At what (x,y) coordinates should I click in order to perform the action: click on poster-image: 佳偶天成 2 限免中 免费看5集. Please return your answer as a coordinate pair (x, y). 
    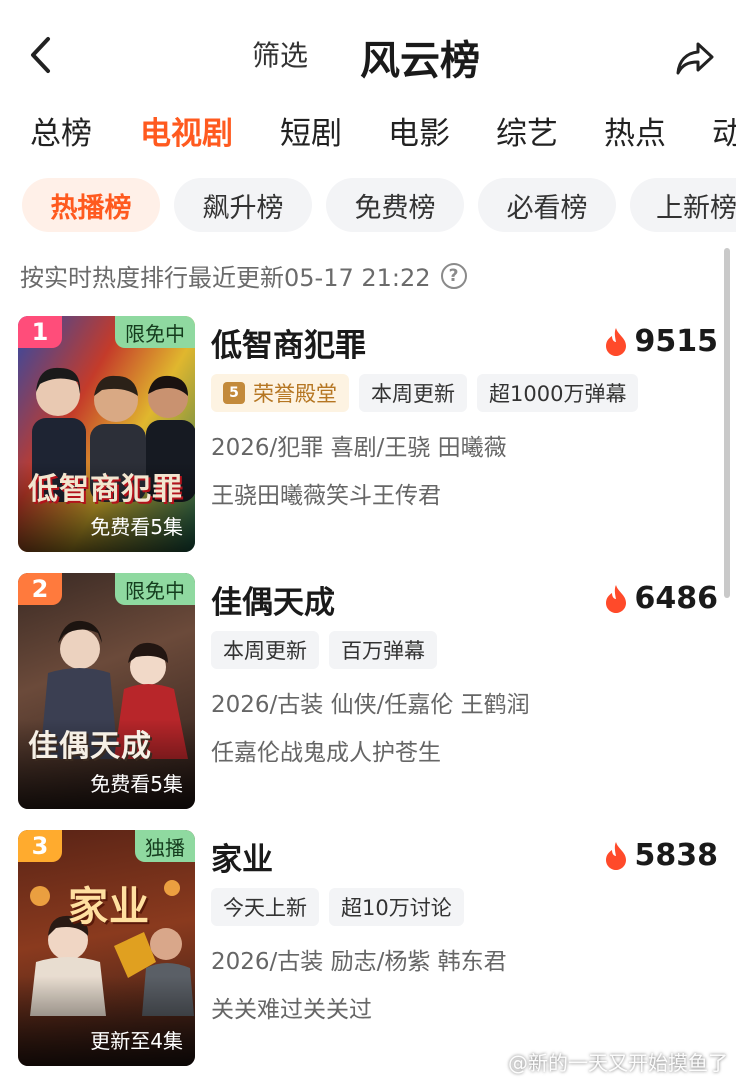
    Looking at the image, I should click on (106, 691).